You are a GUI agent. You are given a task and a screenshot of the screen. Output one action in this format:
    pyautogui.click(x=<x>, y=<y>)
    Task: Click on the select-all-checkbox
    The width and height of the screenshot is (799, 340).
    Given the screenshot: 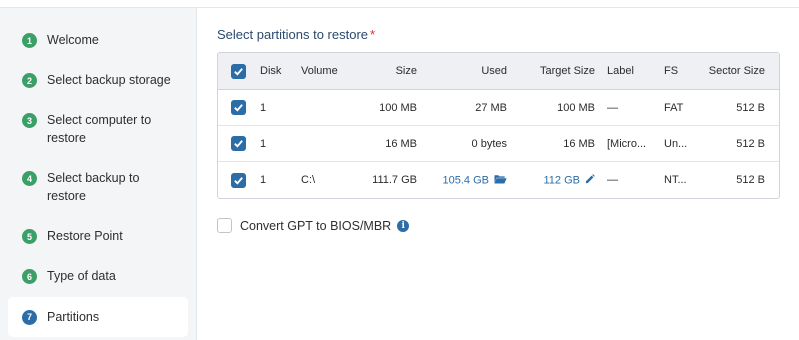 What is the action you would take?
    pyautogui.click(x=238, y=71)
    